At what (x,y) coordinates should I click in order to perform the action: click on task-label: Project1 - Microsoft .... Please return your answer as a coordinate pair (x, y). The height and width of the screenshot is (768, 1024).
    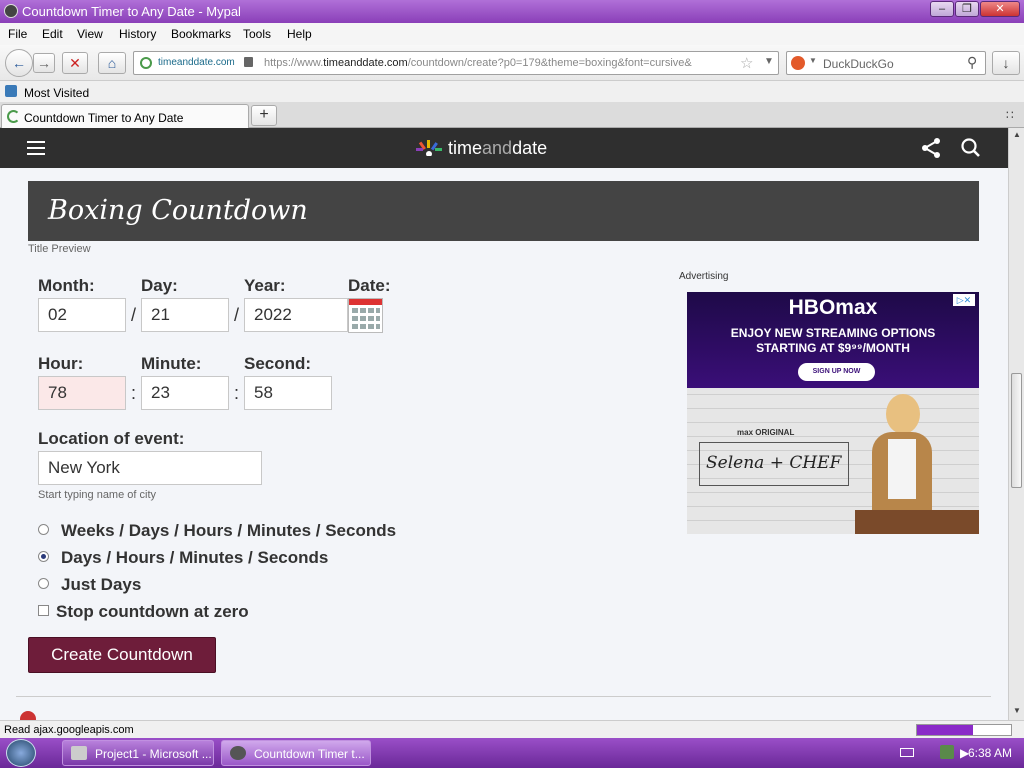
    Looking at the image, I should click on (153, 754).